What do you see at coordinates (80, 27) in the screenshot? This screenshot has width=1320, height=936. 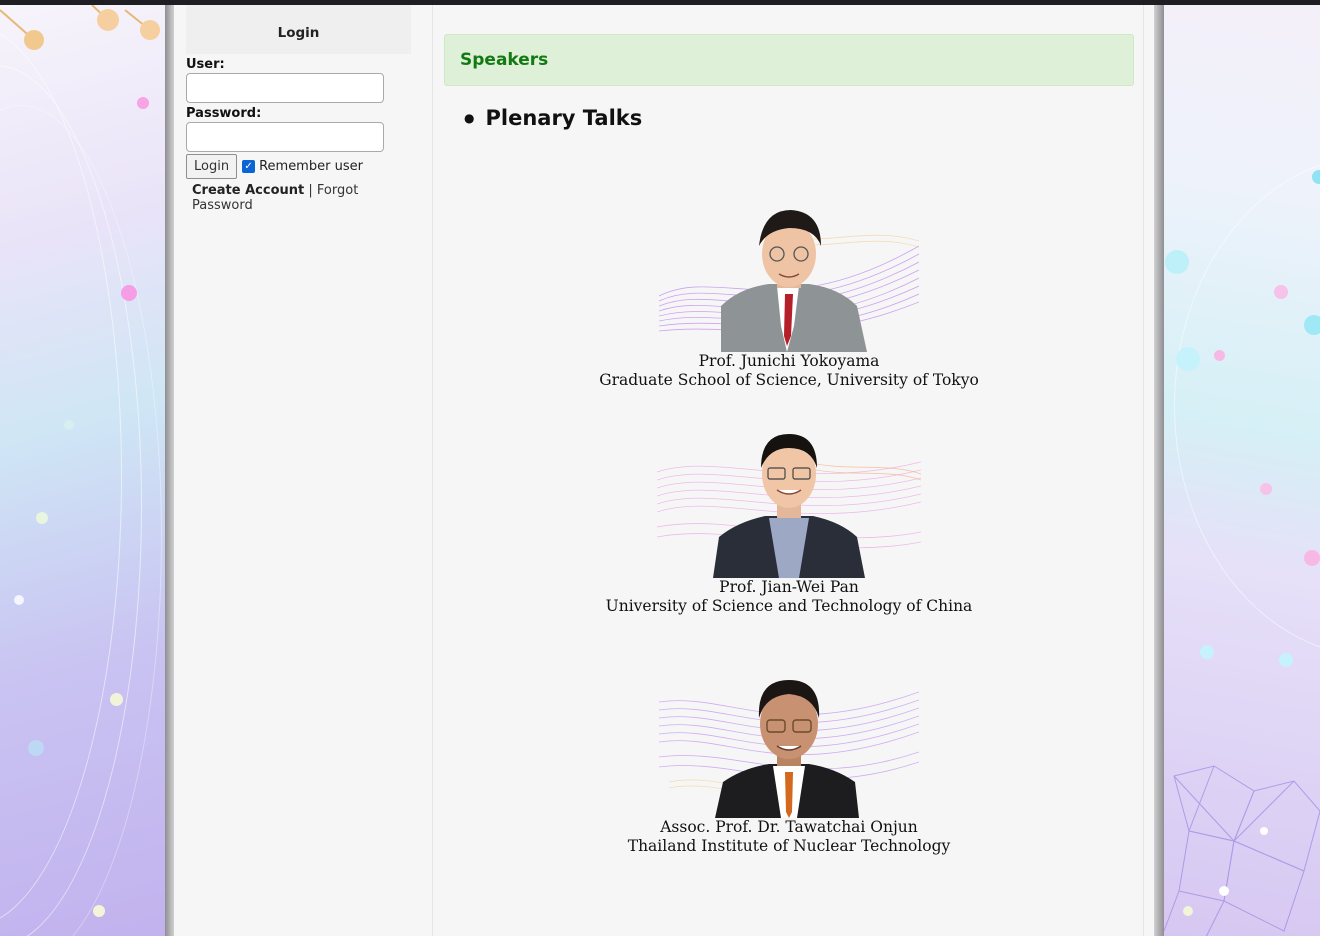 I see `network-lines-decoration` at bounding box center [80, 27].